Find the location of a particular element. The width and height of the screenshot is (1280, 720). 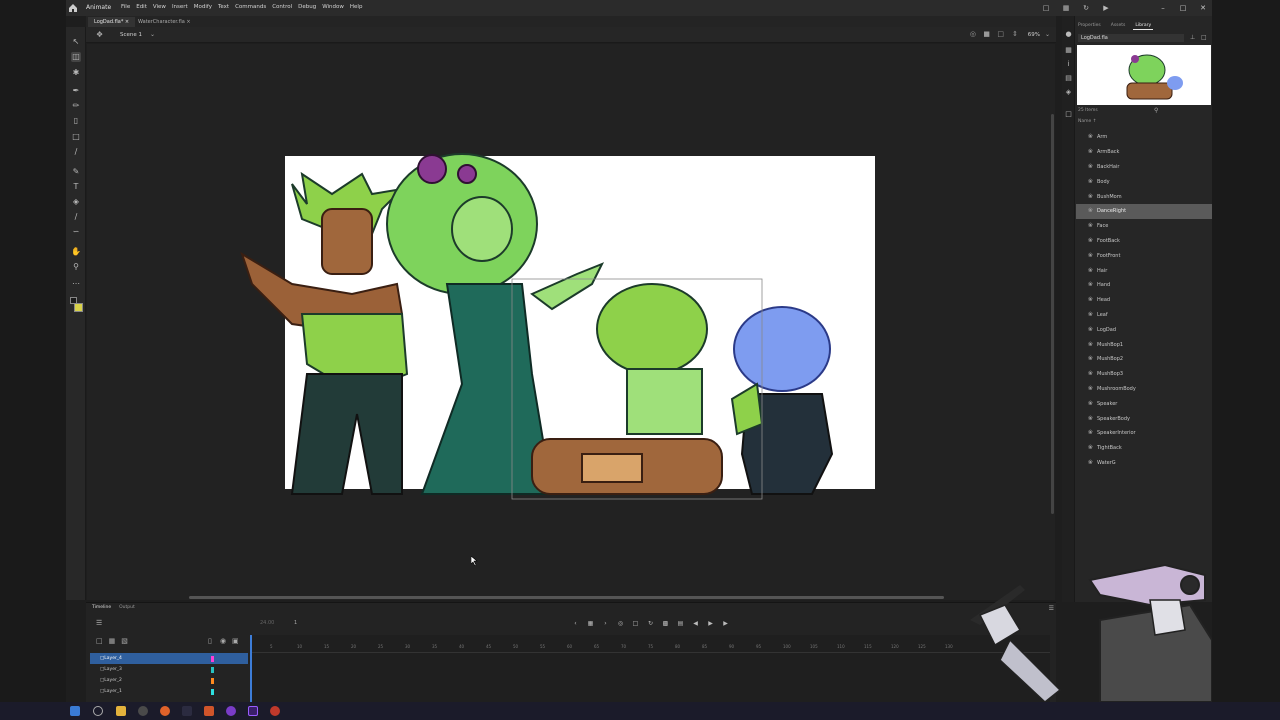

library-item: ❀ MushroomBody is located at coordinates (1144, 389).